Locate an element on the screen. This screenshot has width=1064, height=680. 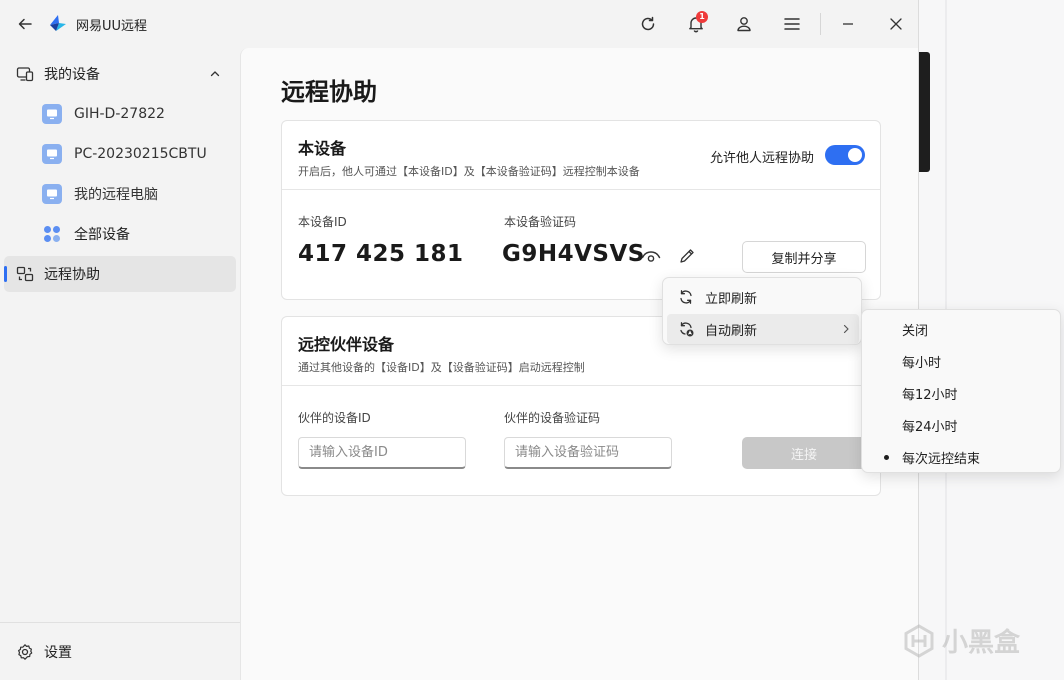
sidebar-item-remote-assist: 远程协助 is located at coordinates (120, 274).